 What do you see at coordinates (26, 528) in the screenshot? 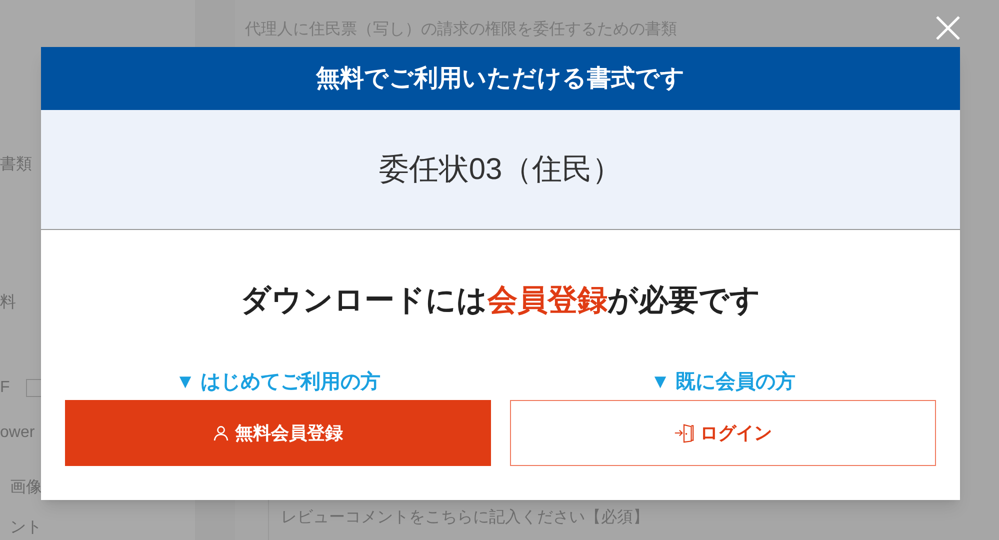
I see `sidebar-item: ント` at bounding box center [26, 528].